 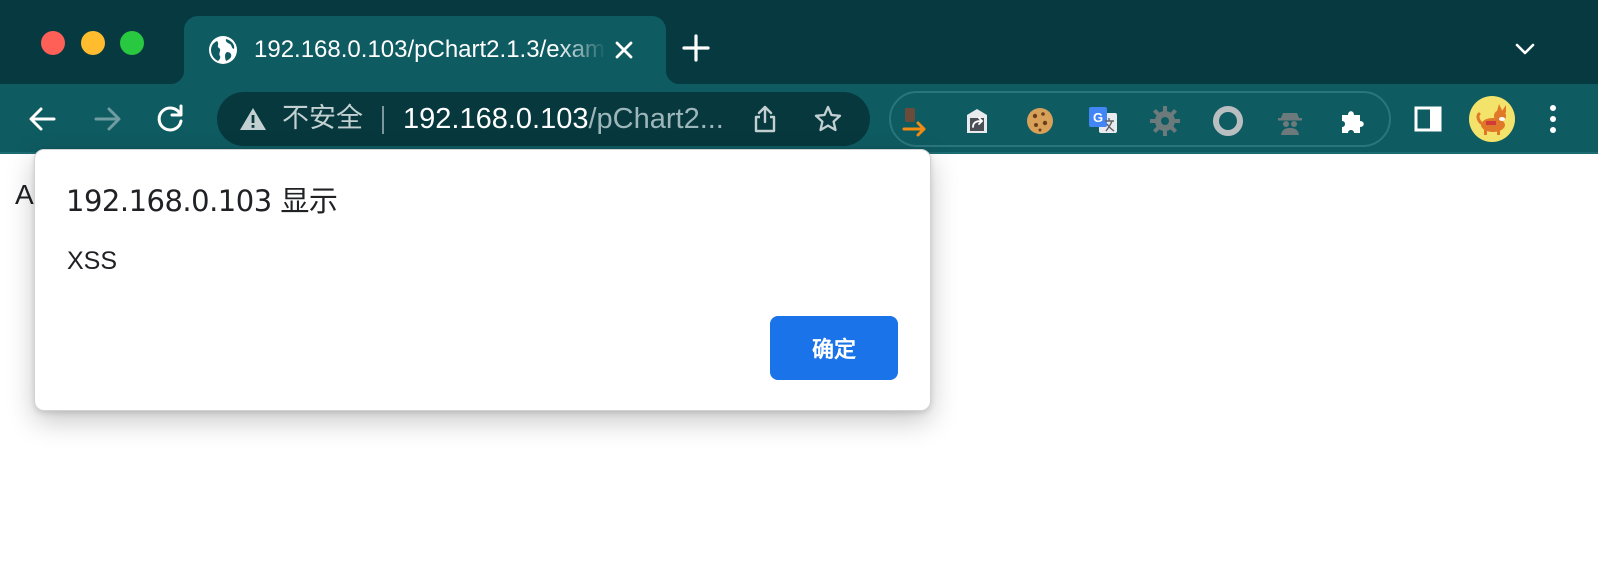 What do you see at coordinates (1353, 121) in the screenshot?
I see `extensions-puzzle-icon` at bounding box center [1353, 121].